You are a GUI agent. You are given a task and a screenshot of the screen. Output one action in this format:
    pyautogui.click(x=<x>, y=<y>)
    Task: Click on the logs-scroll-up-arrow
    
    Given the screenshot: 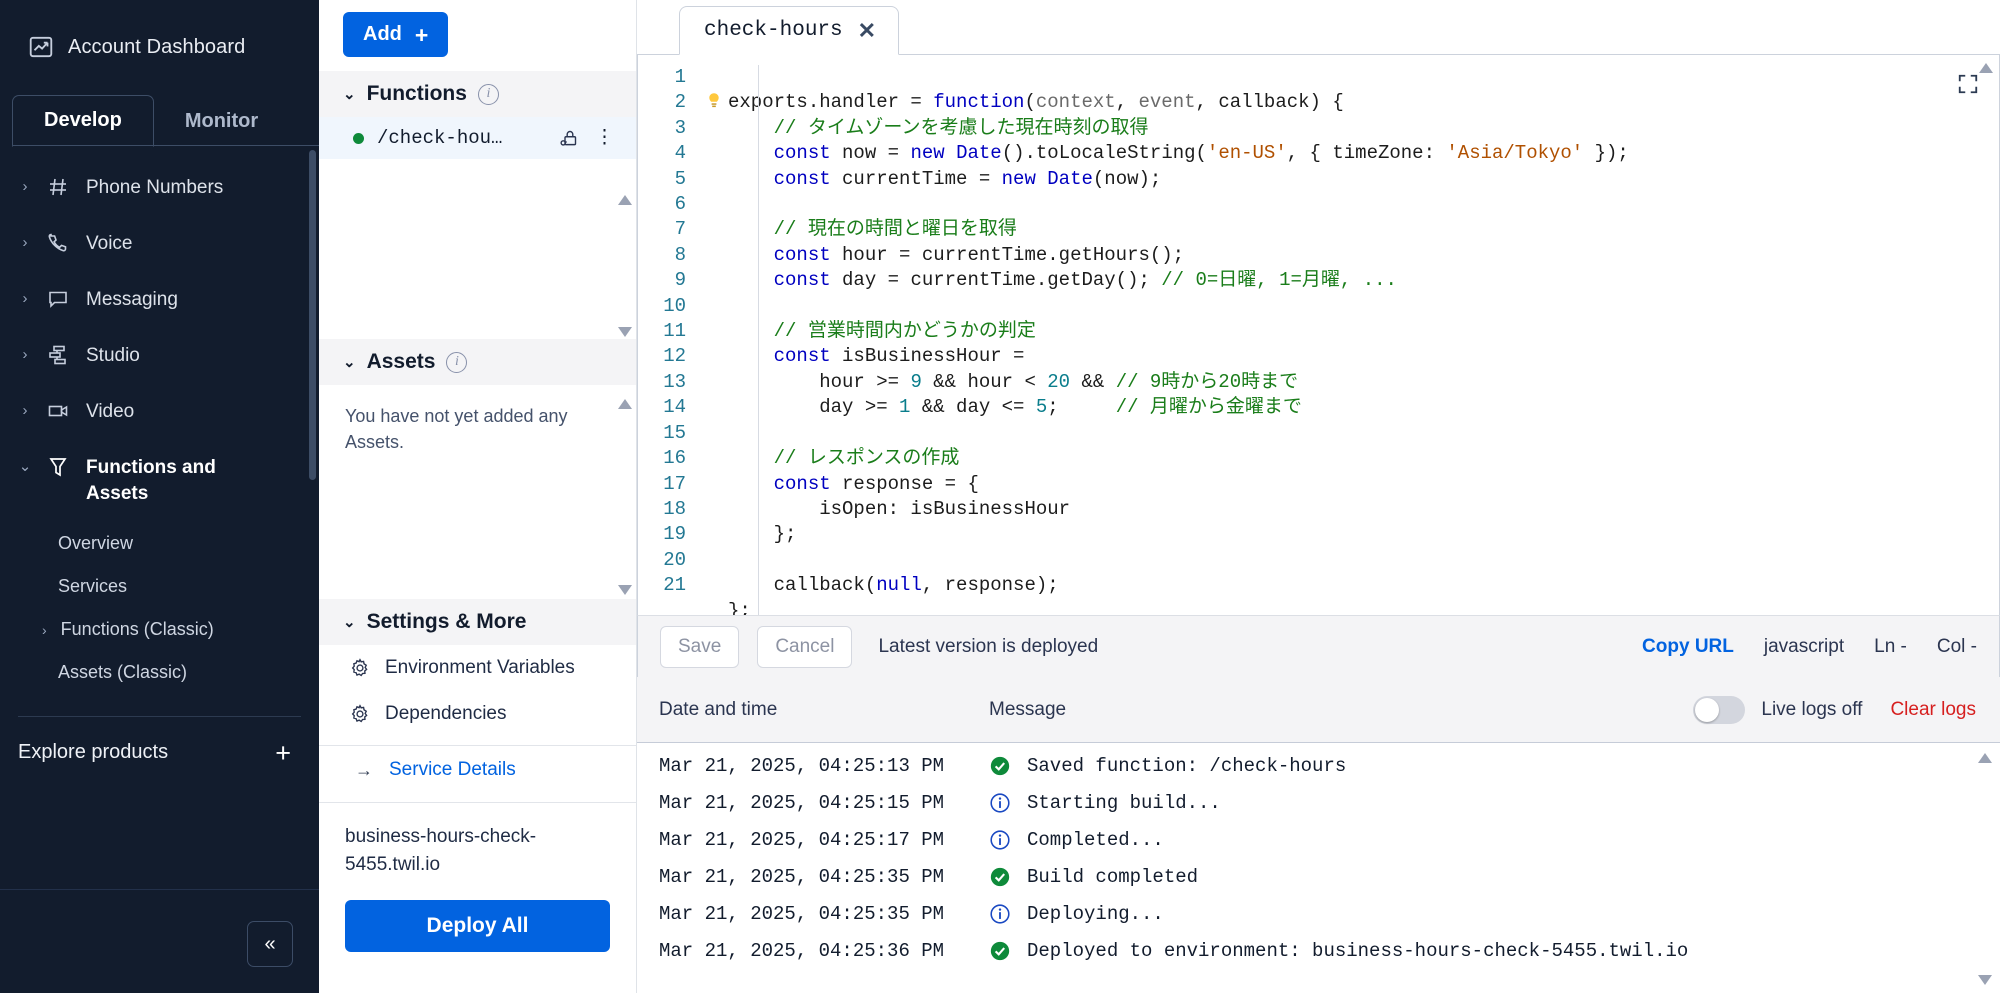 What is the action you would take?
    pyautogui.click(x=1985, y=758)
    